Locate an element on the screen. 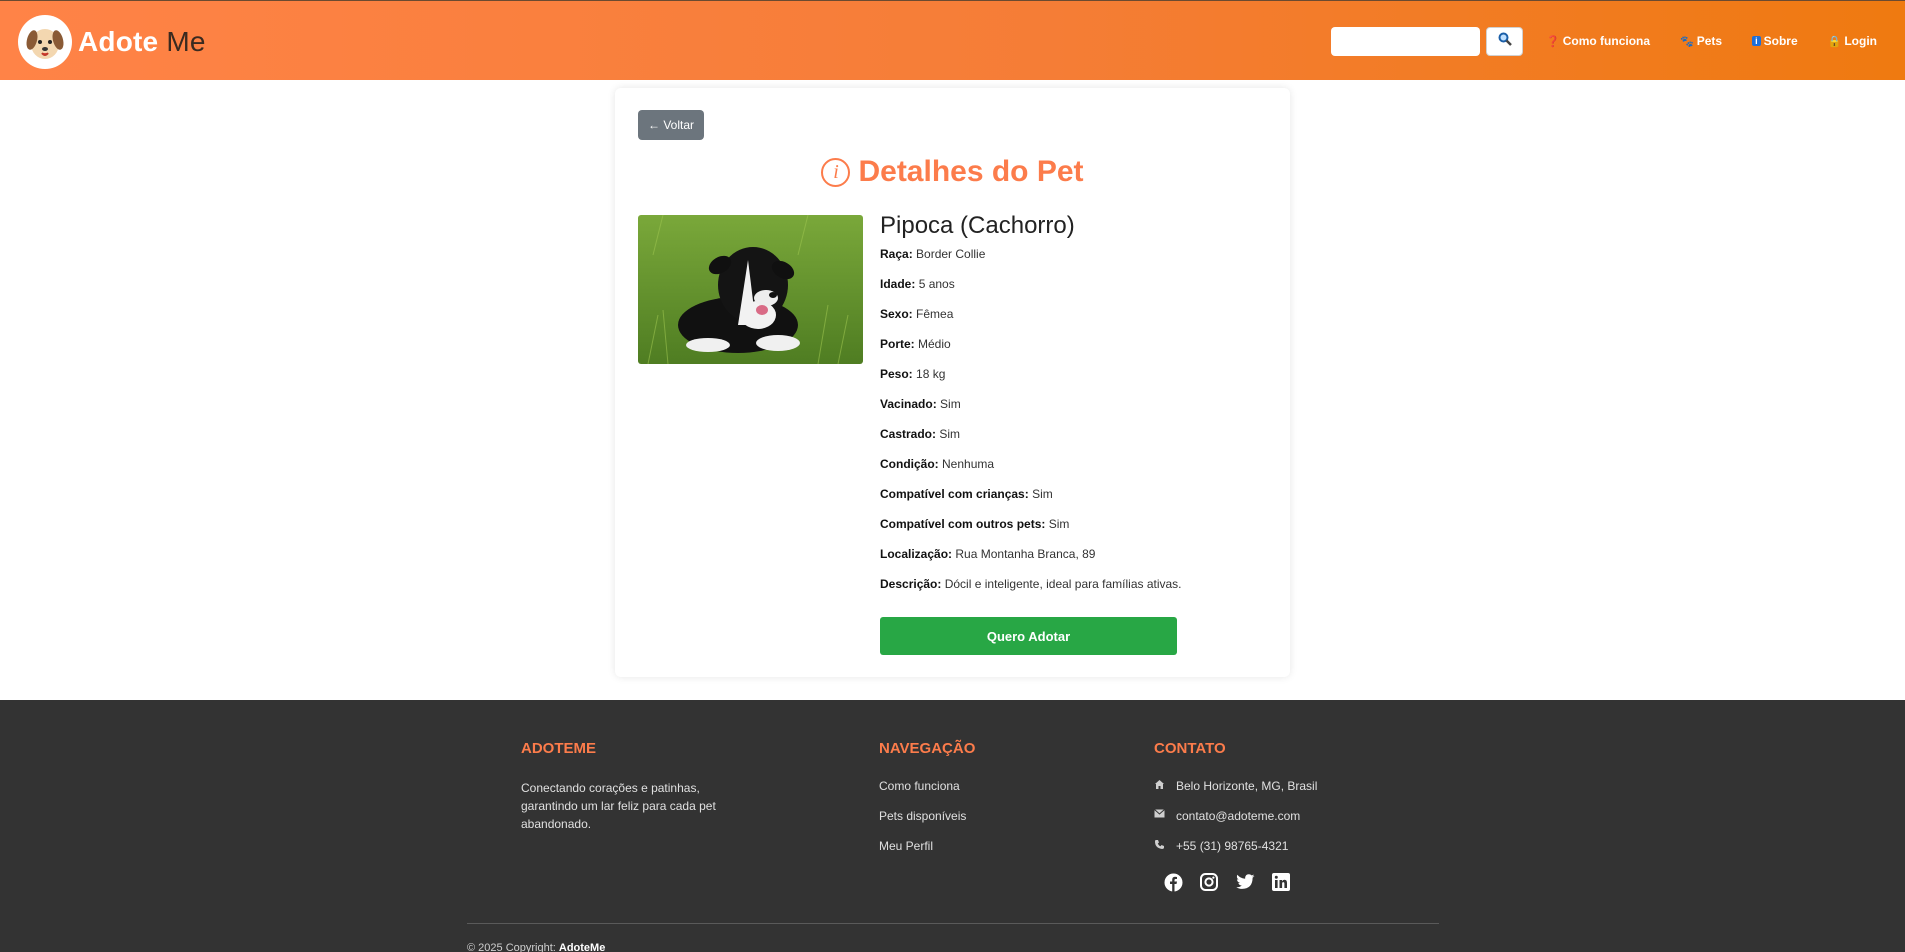  field-value: Médio is located at coordinates (934, 344).